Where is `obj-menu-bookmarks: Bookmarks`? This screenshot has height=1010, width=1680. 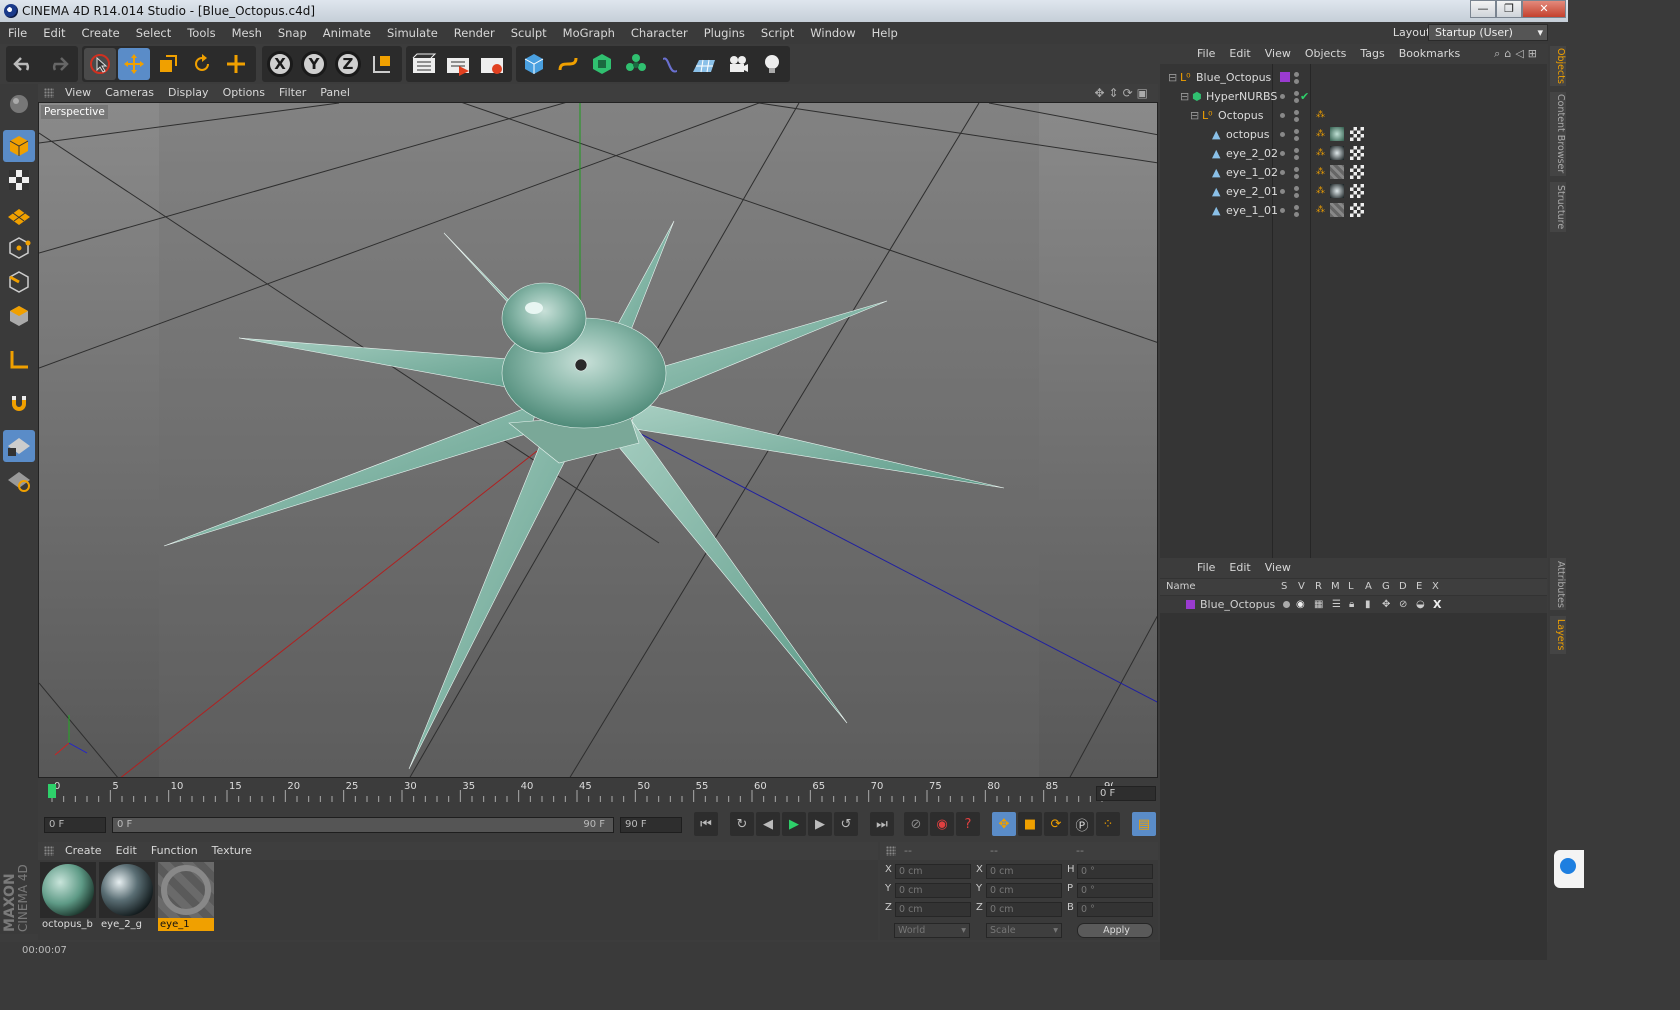 obj-menu-bookmarks: Bookmarks is located at coordinates (1429, 54).